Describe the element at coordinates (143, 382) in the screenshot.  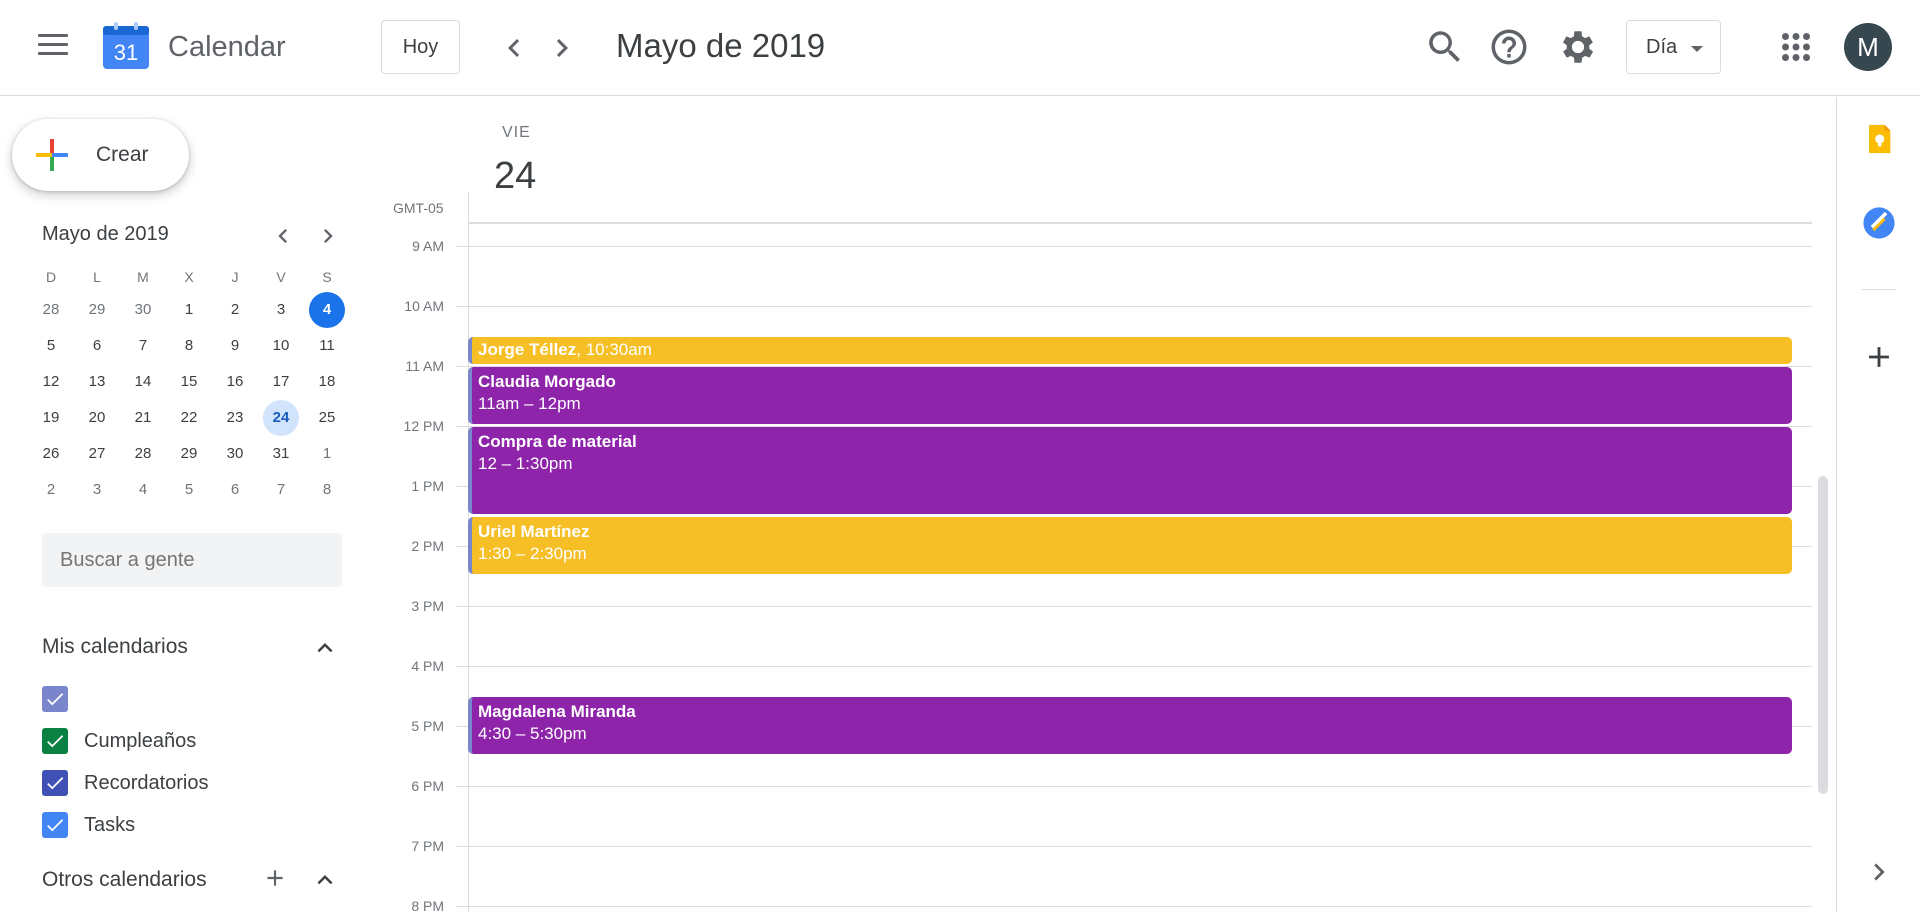
I see `mini-calendar-day: 14` at that location.